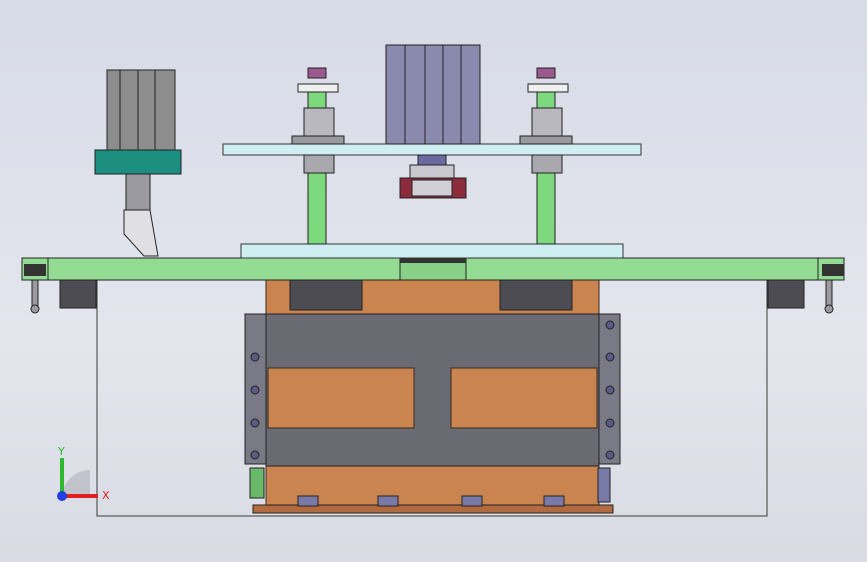 The image size is (867, 562). What do you see at coordinates (83, 473) in the screenshot?
I see `coordinate-triad: Y X` at bounding box center [83, 473].